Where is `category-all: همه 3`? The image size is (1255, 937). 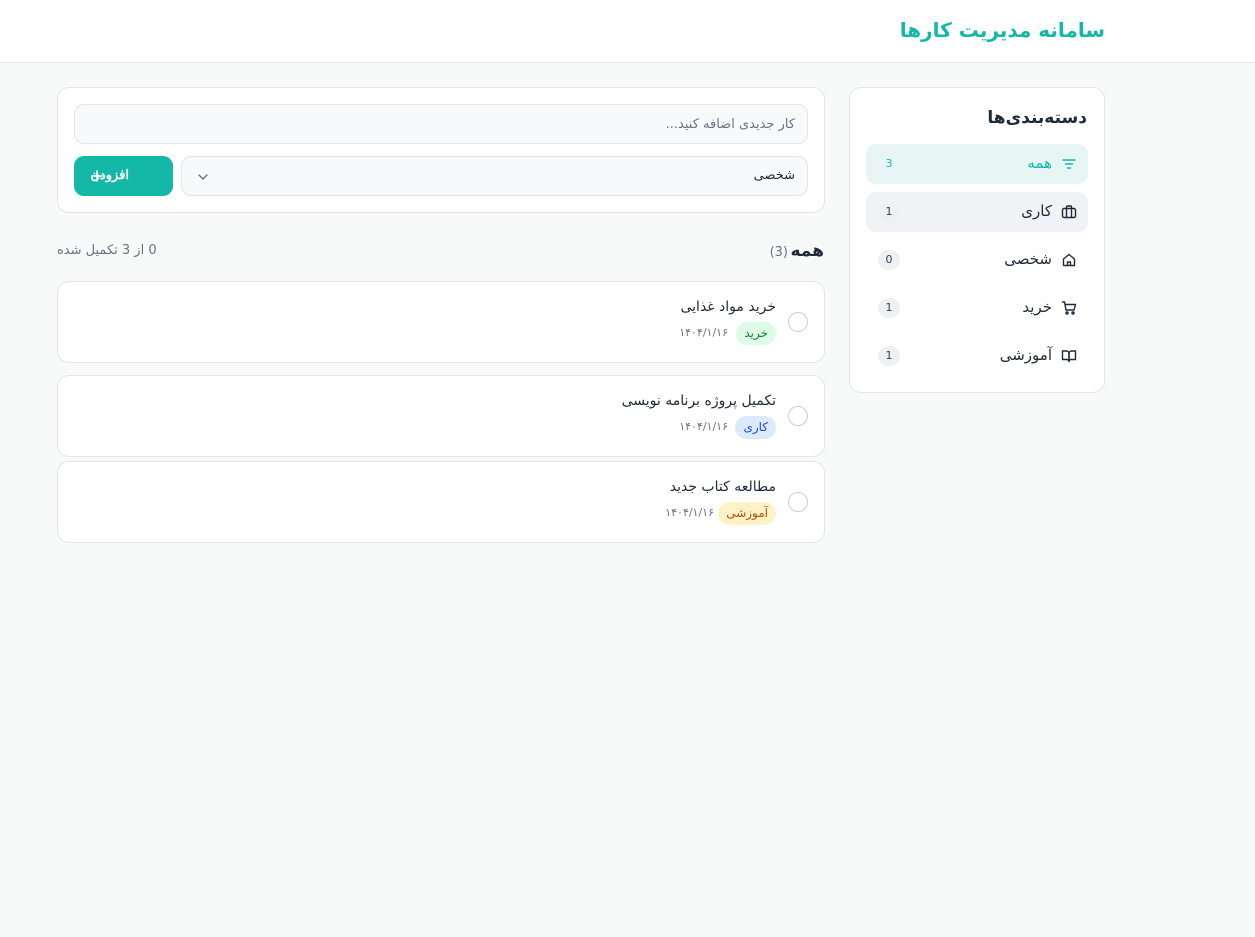 category-all: همه 3 is located at coordinates (977, 164).